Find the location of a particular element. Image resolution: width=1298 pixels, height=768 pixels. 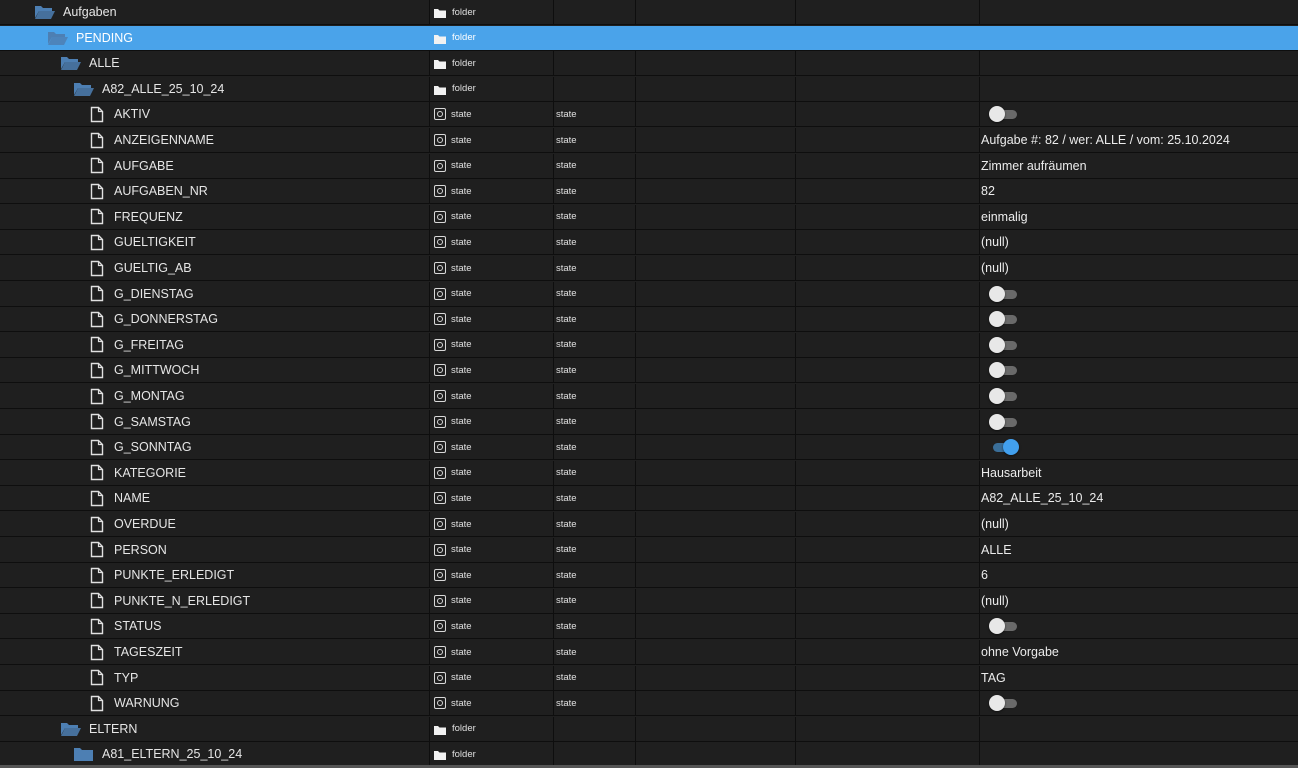

tree-row-state: G_FREITAG state state is located at coordinates (649, 345).